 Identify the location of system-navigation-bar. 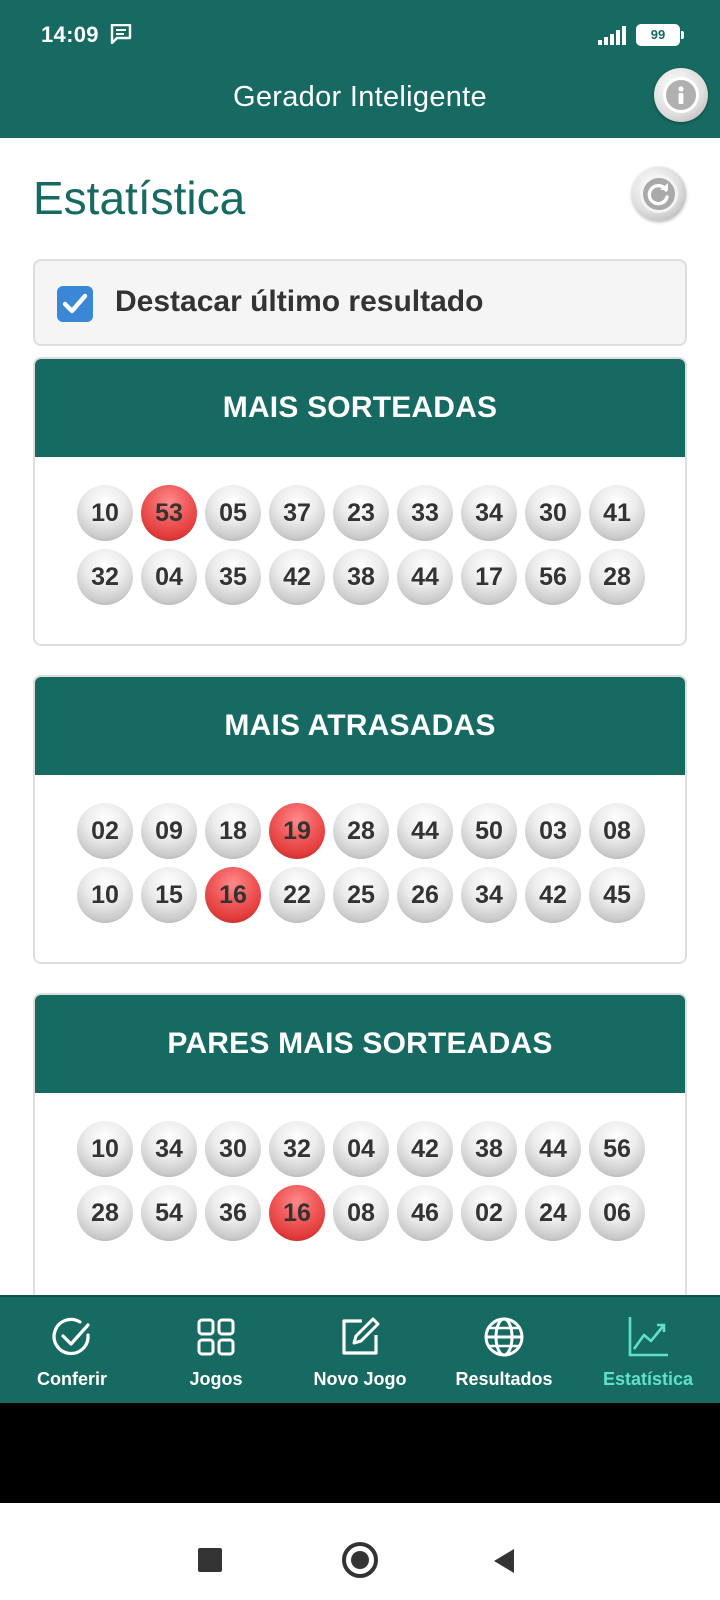
(360, 1551).